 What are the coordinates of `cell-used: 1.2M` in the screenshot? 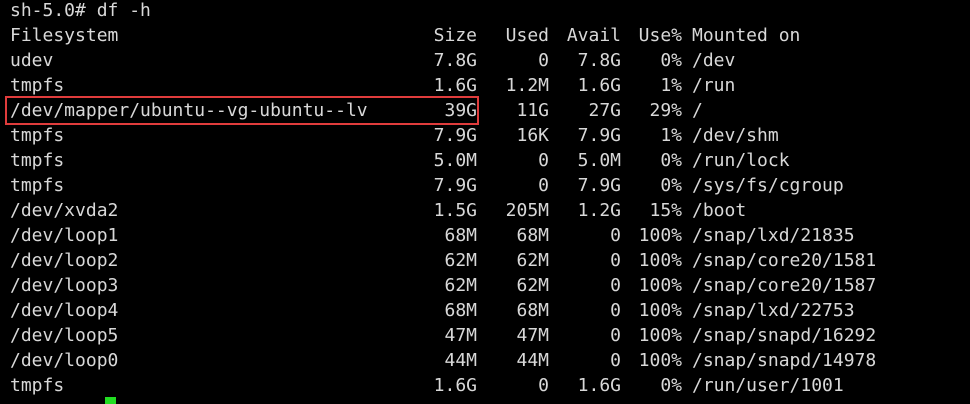 It's located at (527, 85).